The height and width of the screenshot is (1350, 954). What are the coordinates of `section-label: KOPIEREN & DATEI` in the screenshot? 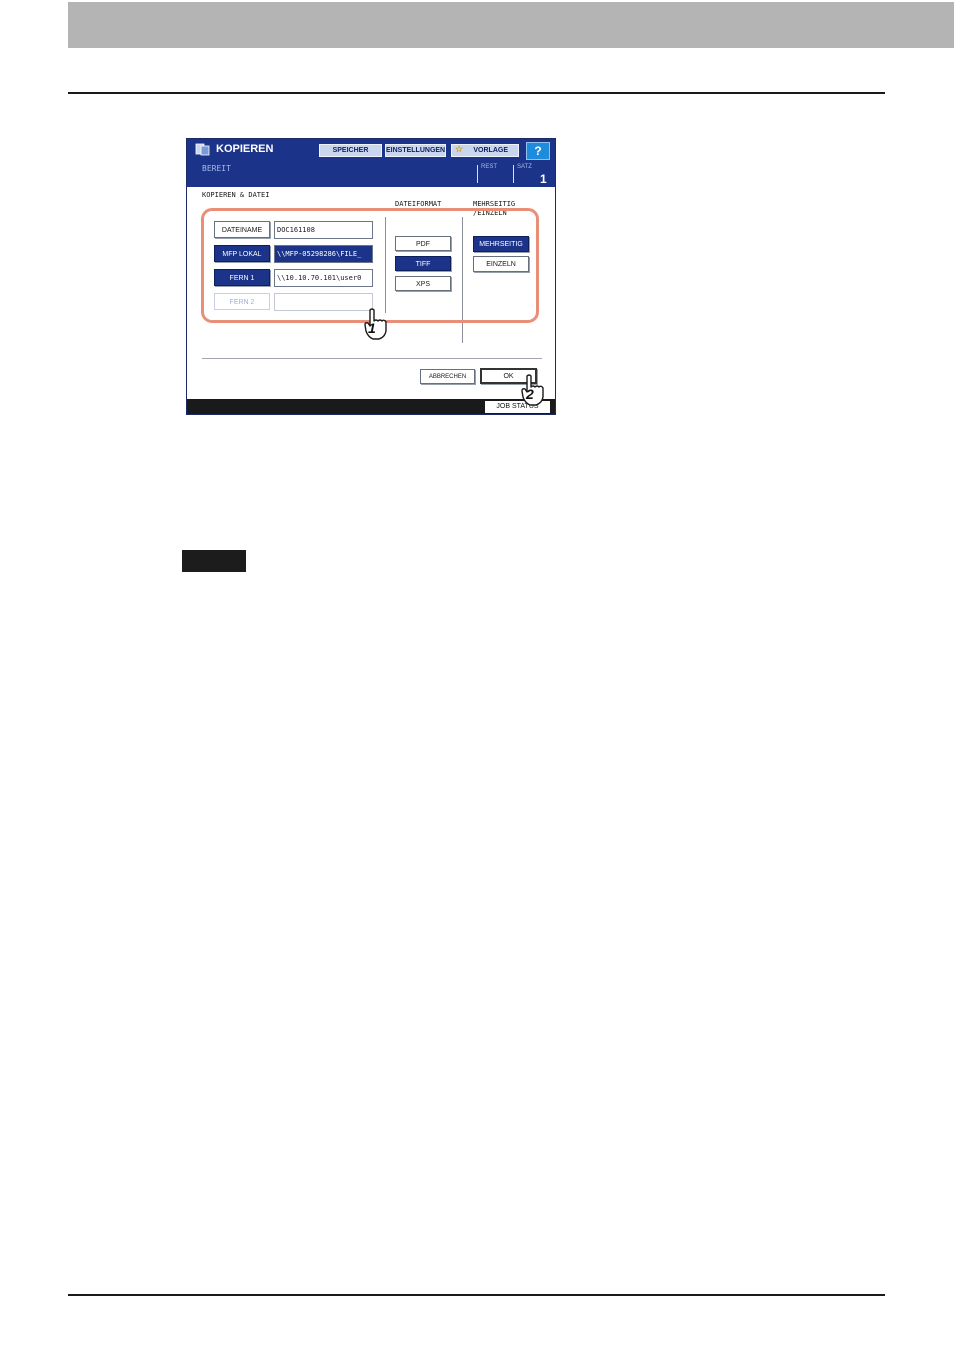 It's located at (236, 195).